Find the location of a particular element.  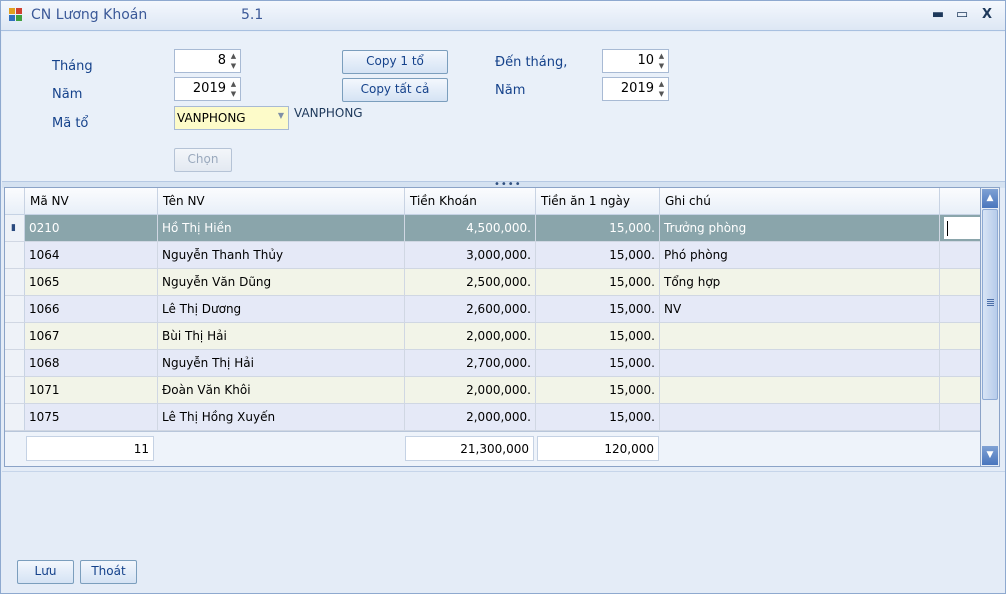

cell-ghi-chu: Trưởng phòng is located at coordinates (800, 228).